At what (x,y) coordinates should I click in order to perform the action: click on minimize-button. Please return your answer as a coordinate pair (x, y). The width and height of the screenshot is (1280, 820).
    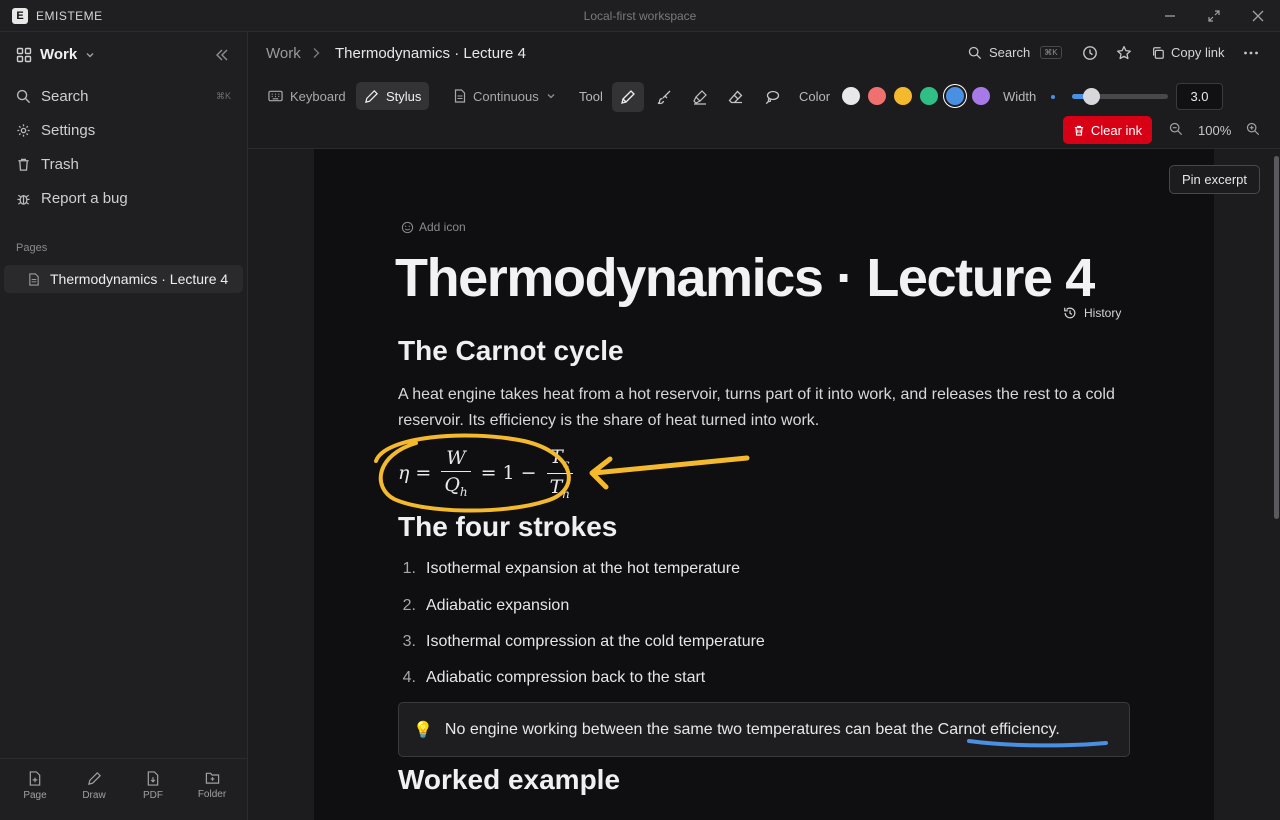
    Looking at the image, I should click on (1170, 16).